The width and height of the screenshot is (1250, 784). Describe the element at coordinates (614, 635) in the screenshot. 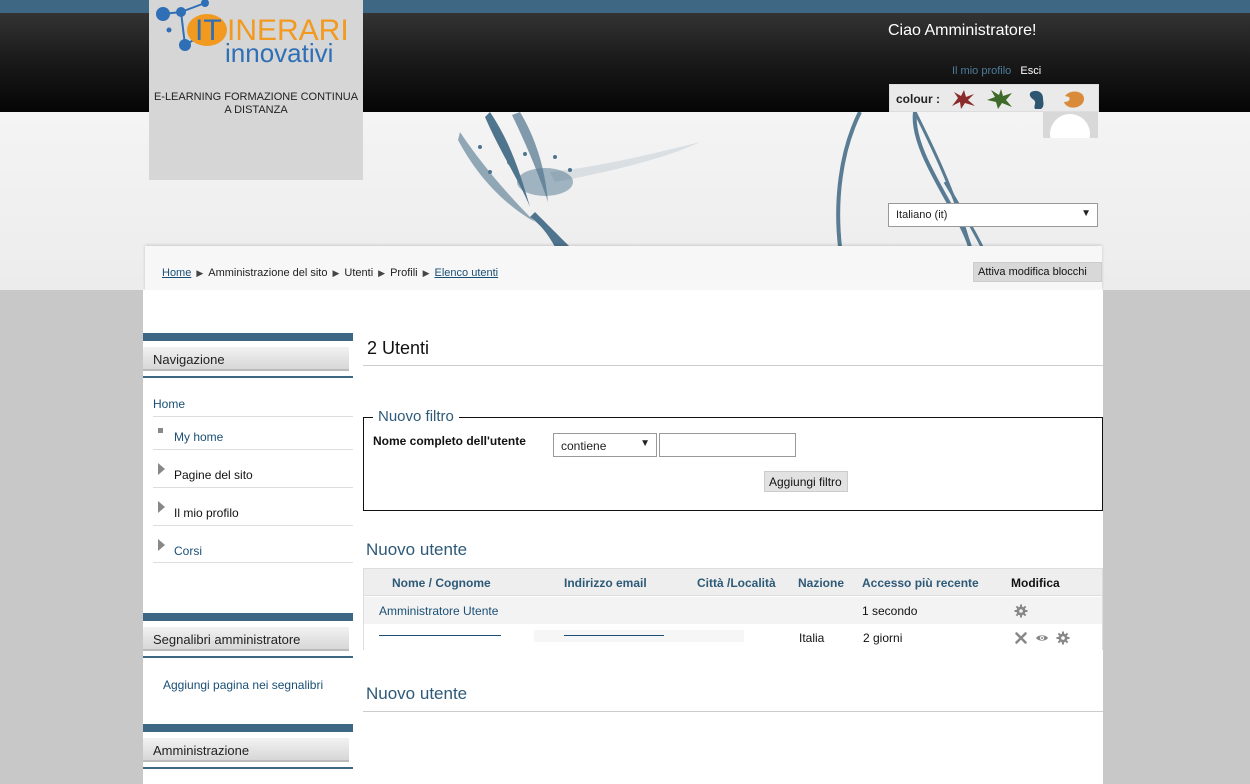

I see `redacted-email-underline` at that location.